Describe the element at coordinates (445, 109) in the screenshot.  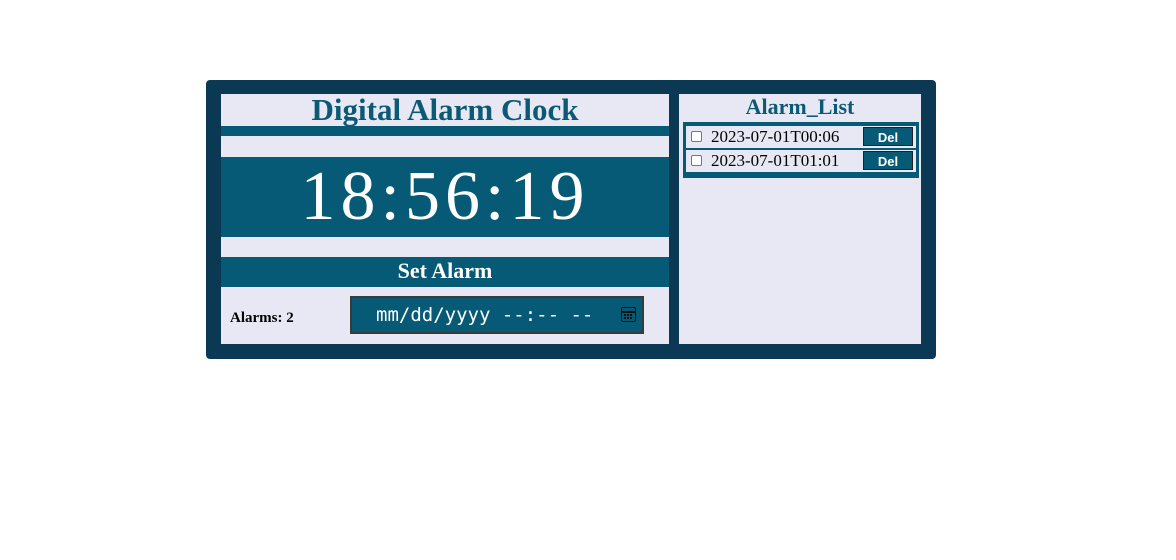
I see `app-title: Digital Alarm Clock` at that location.